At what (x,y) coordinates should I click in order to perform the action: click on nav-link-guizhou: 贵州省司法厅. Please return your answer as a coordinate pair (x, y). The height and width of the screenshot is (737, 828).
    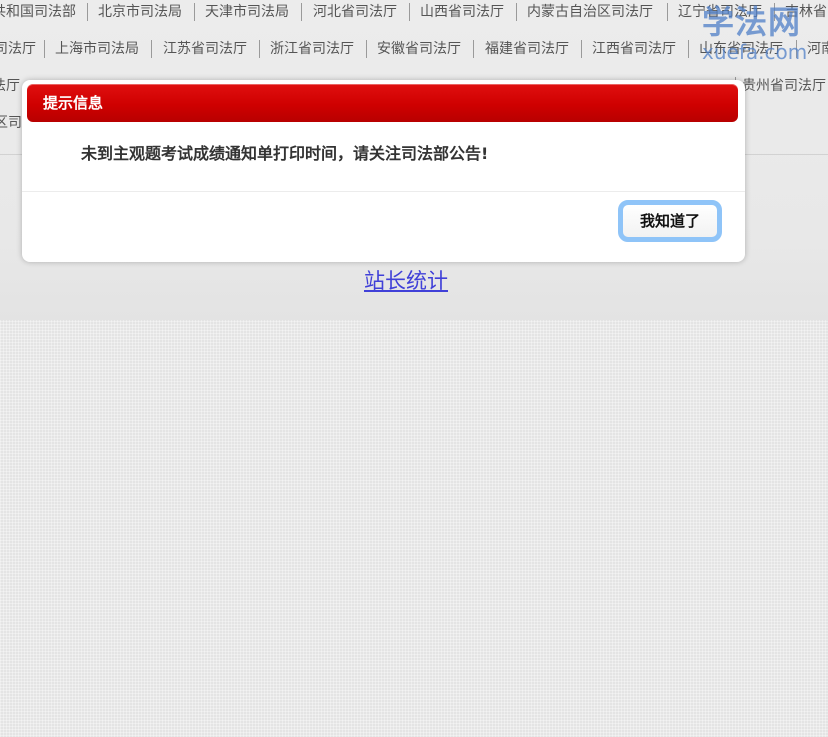
    Looking at the image, I should click on (784, 86).